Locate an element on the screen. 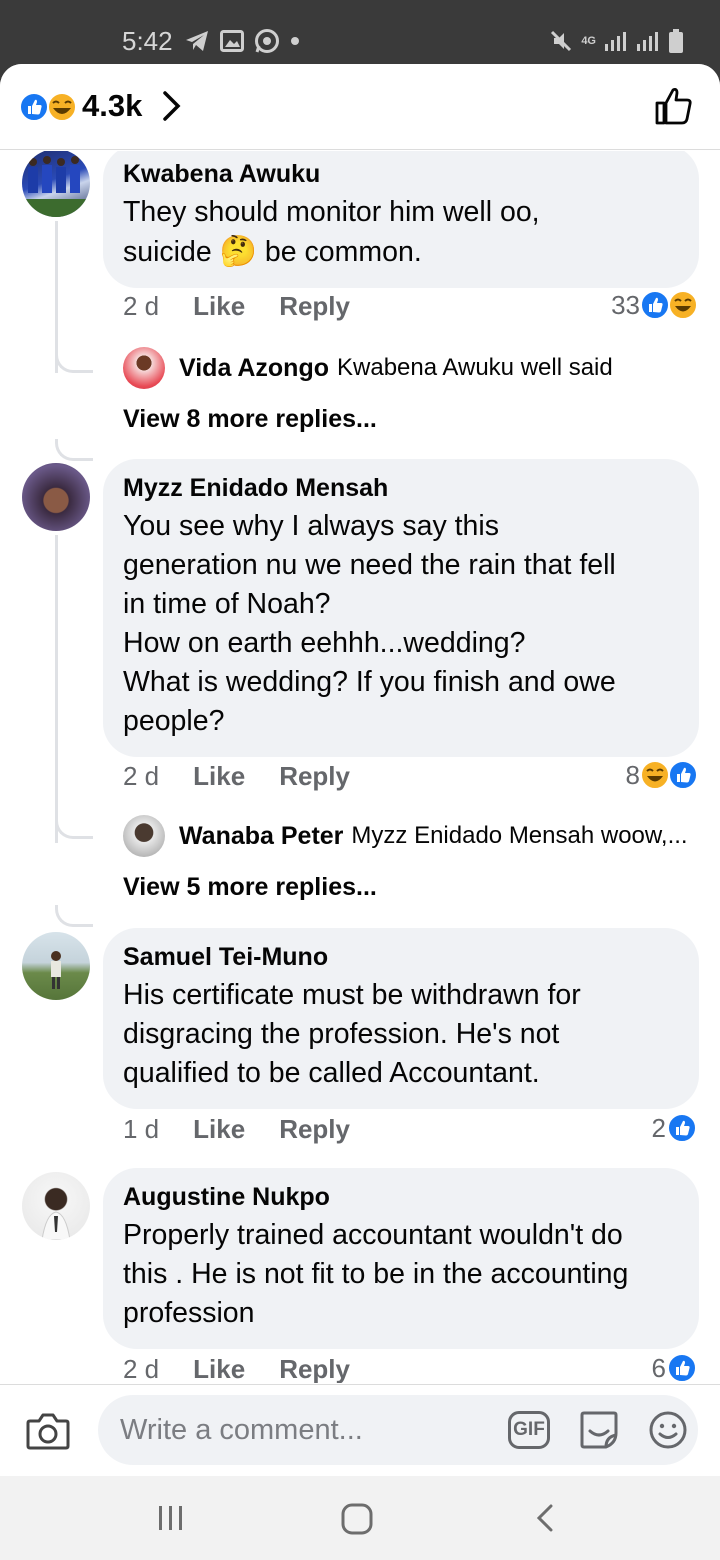  camera-icon is located at coordinates (48, 1431).